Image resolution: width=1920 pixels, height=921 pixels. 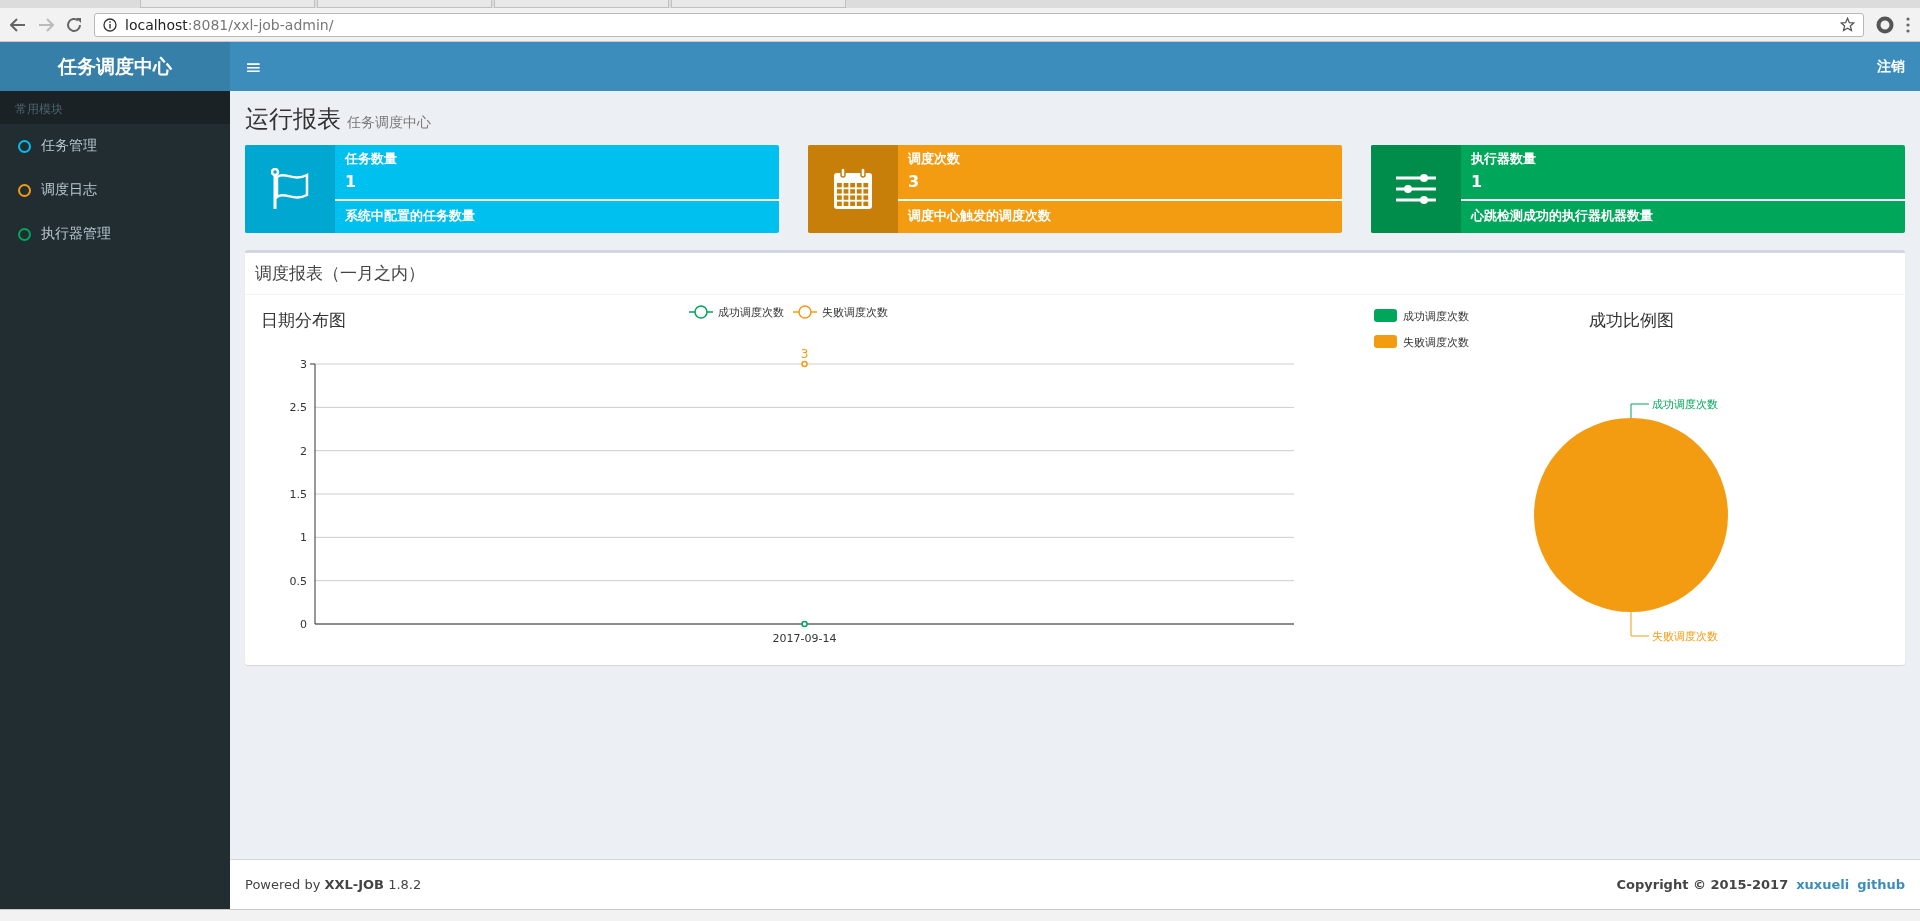 What do you see at coordinates (115, 107) in the screenshot?
I see `sidebar-section-header: 常用模块` at bounding box center [115, 107].